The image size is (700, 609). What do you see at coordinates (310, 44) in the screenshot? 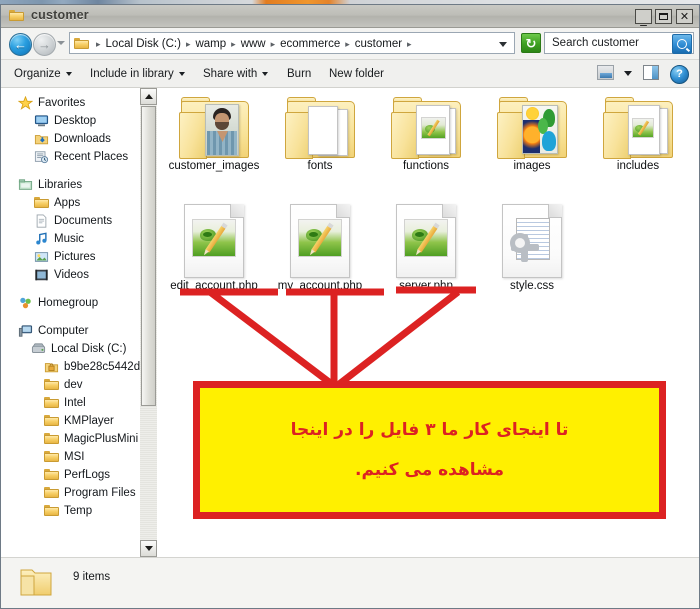
I see `breadcrumb-item-3: ecommerce` at bounding box center [310, 44].